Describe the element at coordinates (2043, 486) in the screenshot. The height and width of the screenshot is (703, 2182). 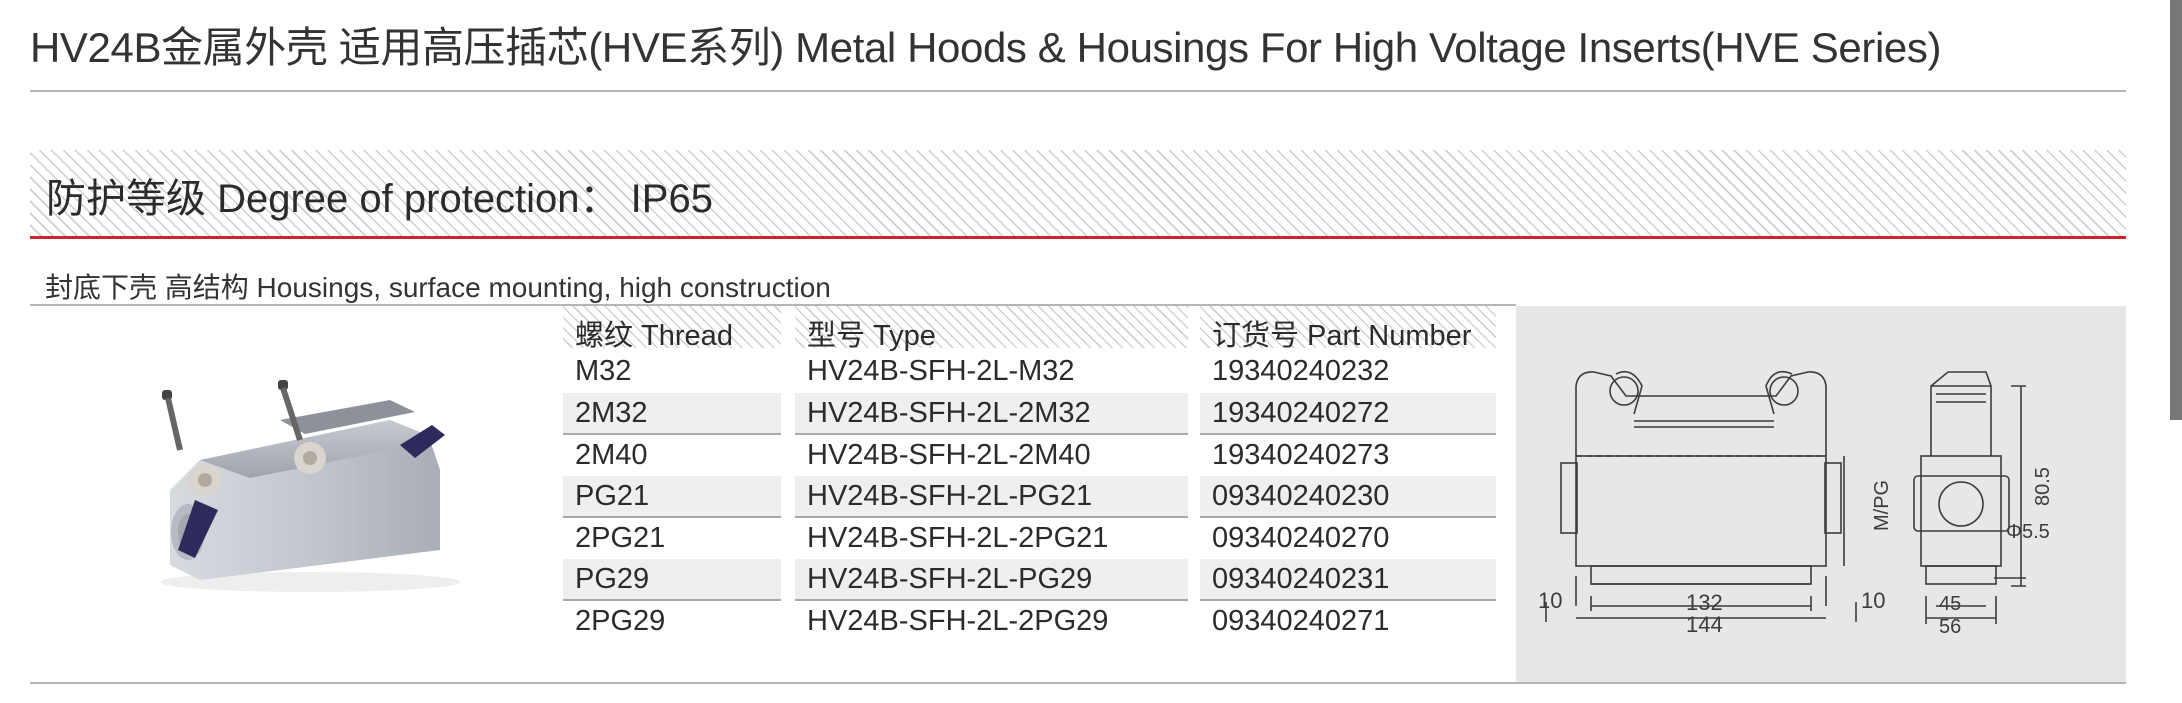
I see `dim-80-5: 80.5` at that location.